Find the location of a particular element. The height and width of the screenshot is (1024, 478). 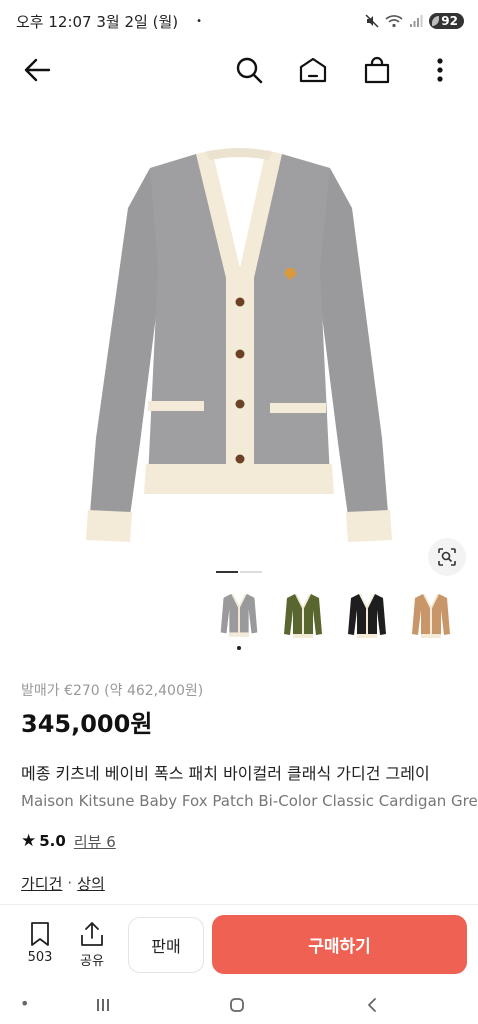

buy-button: 구매하기 is located at coordinates (339, 944).